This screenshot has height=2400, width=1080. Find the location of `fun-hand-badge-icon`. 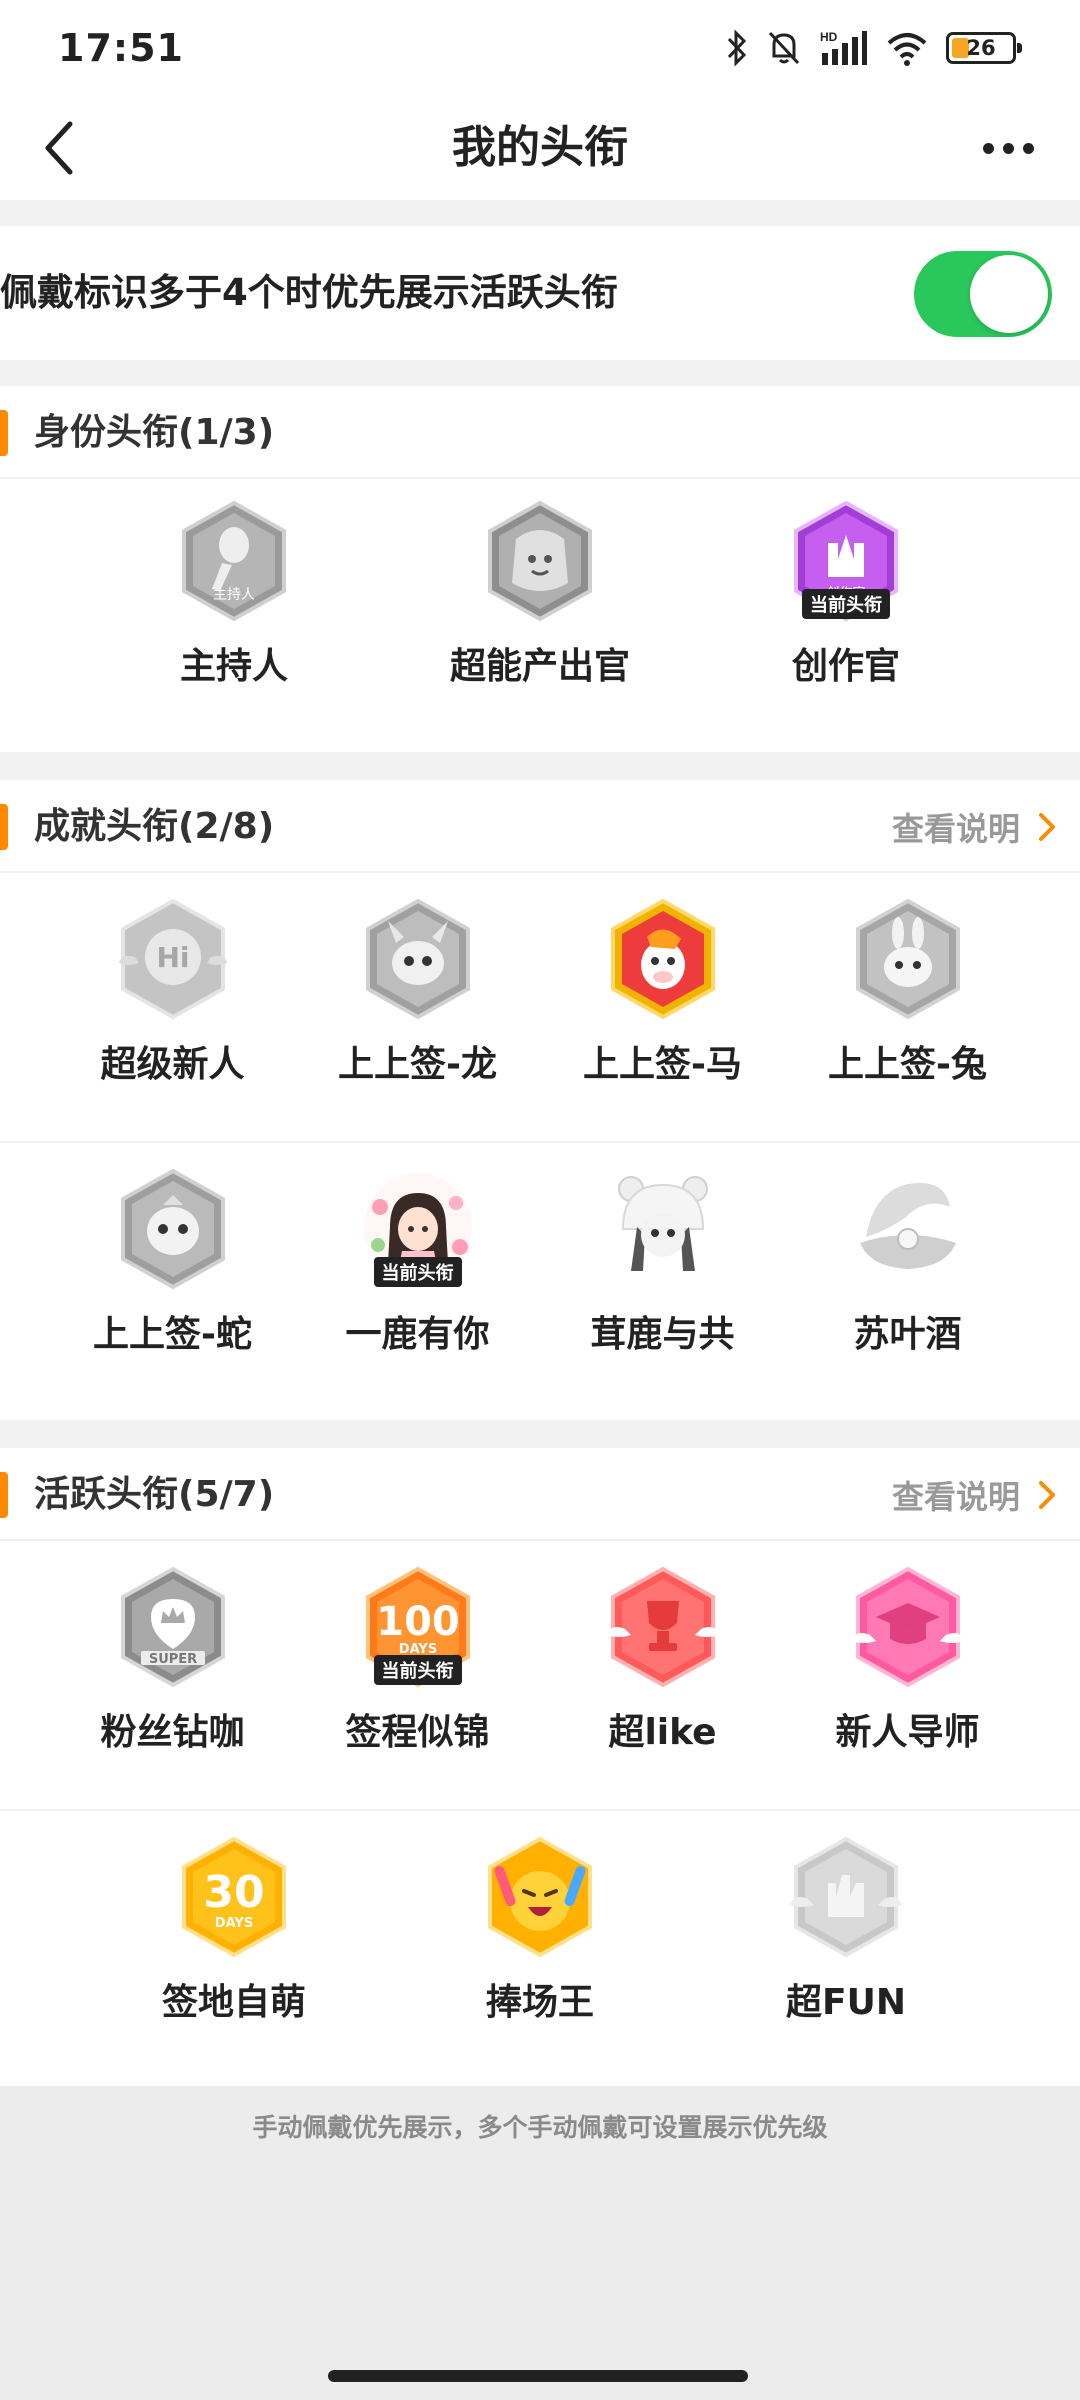

fun-hand-badge-icon is located at coordinates (846, 1897).